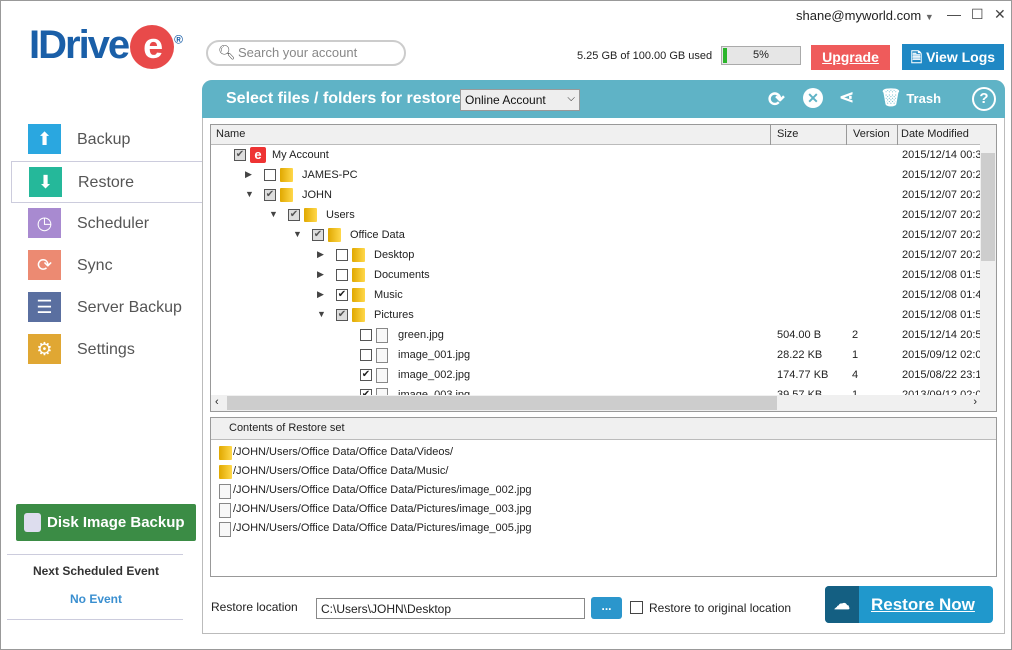  Describe the element at coordinates (596, 215) in the screenshot. I see `tree-row: ▼ ✔ Users 2015/12/07 20:2` at that location.